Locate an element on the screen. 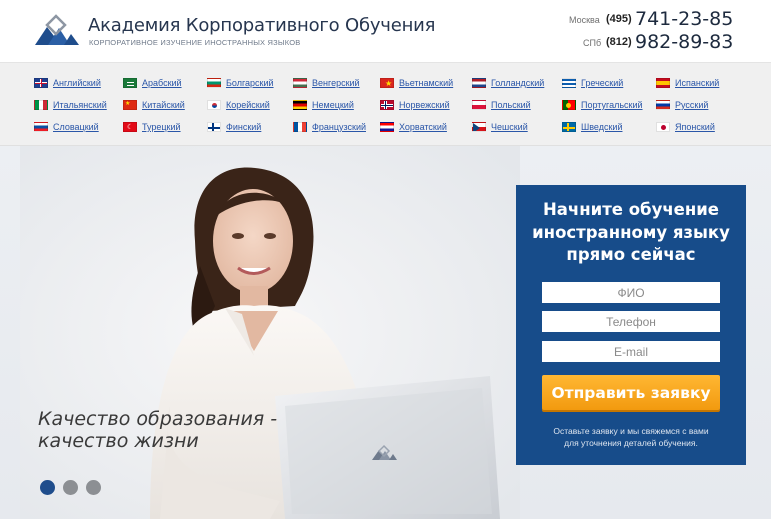 The height and width of the screenshot is (519, 771). language-link-dutch: Голландский is located at coordinates (508, 83).